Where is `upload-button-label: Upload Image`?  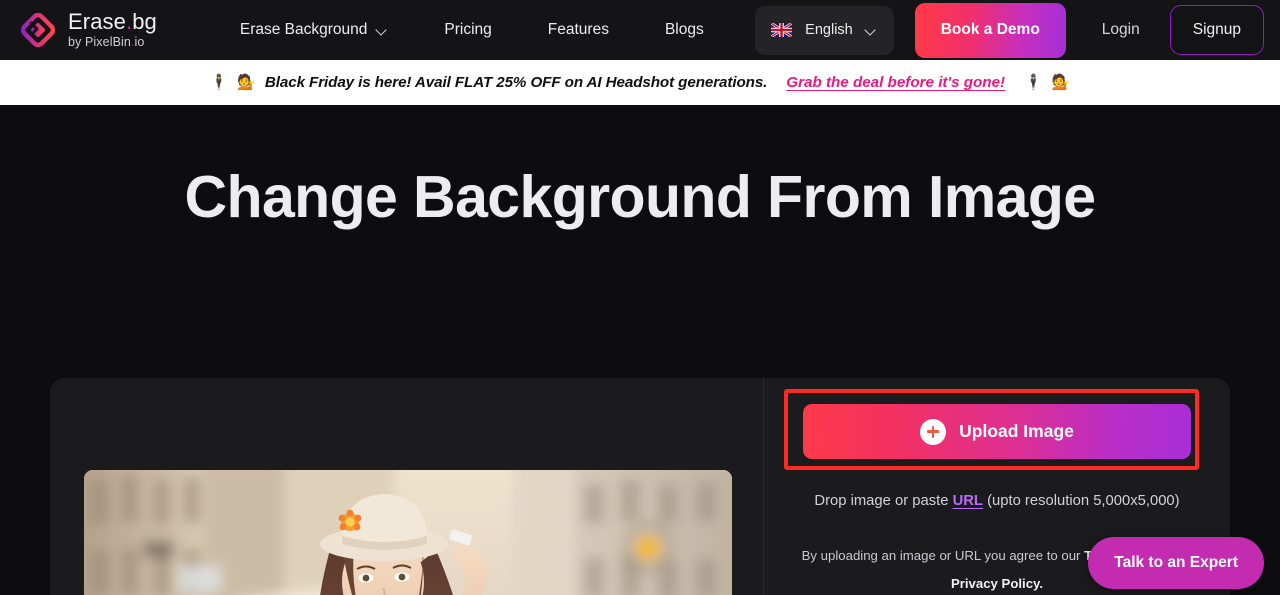 upload-button-label: Upload Image is located at coordinates (1016, 431).